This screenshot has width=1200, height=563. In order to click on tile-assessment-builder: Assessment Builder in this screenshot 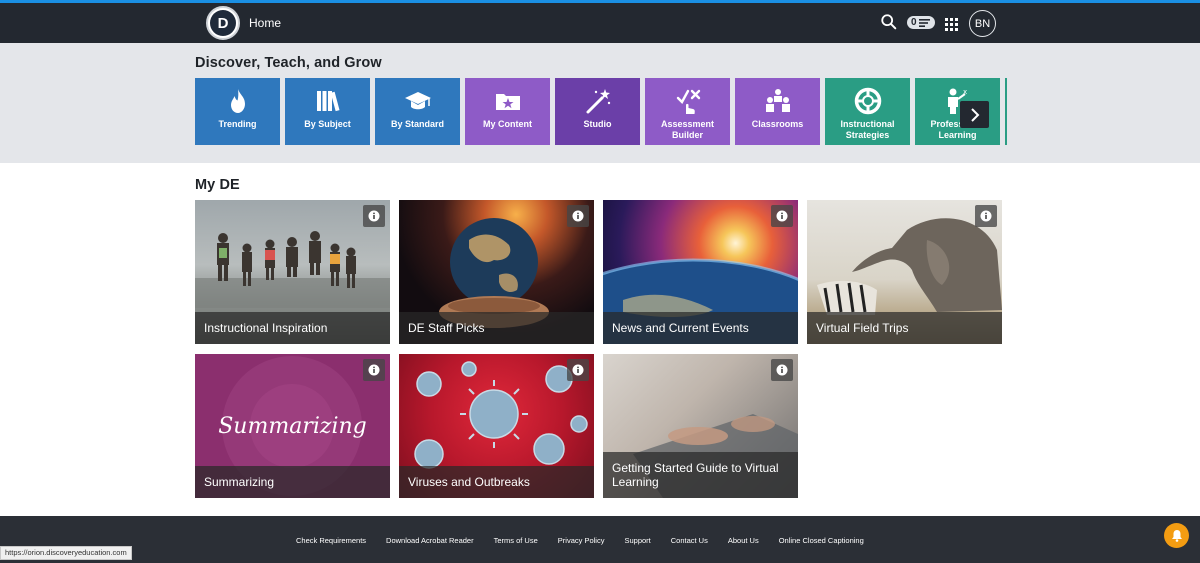, I will do `click(687, 111)`.